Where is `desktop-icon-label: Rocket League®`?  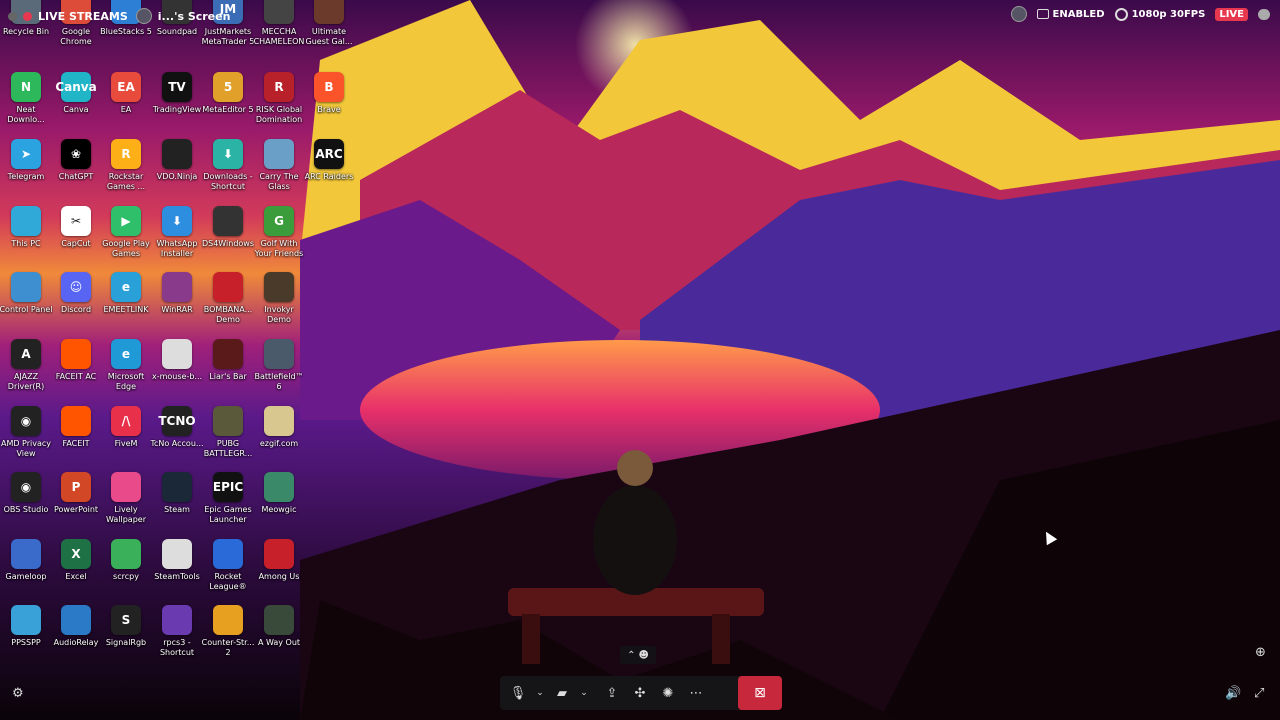
desktop-icon-label: Rocket League® is located at coordinates (228, 581).